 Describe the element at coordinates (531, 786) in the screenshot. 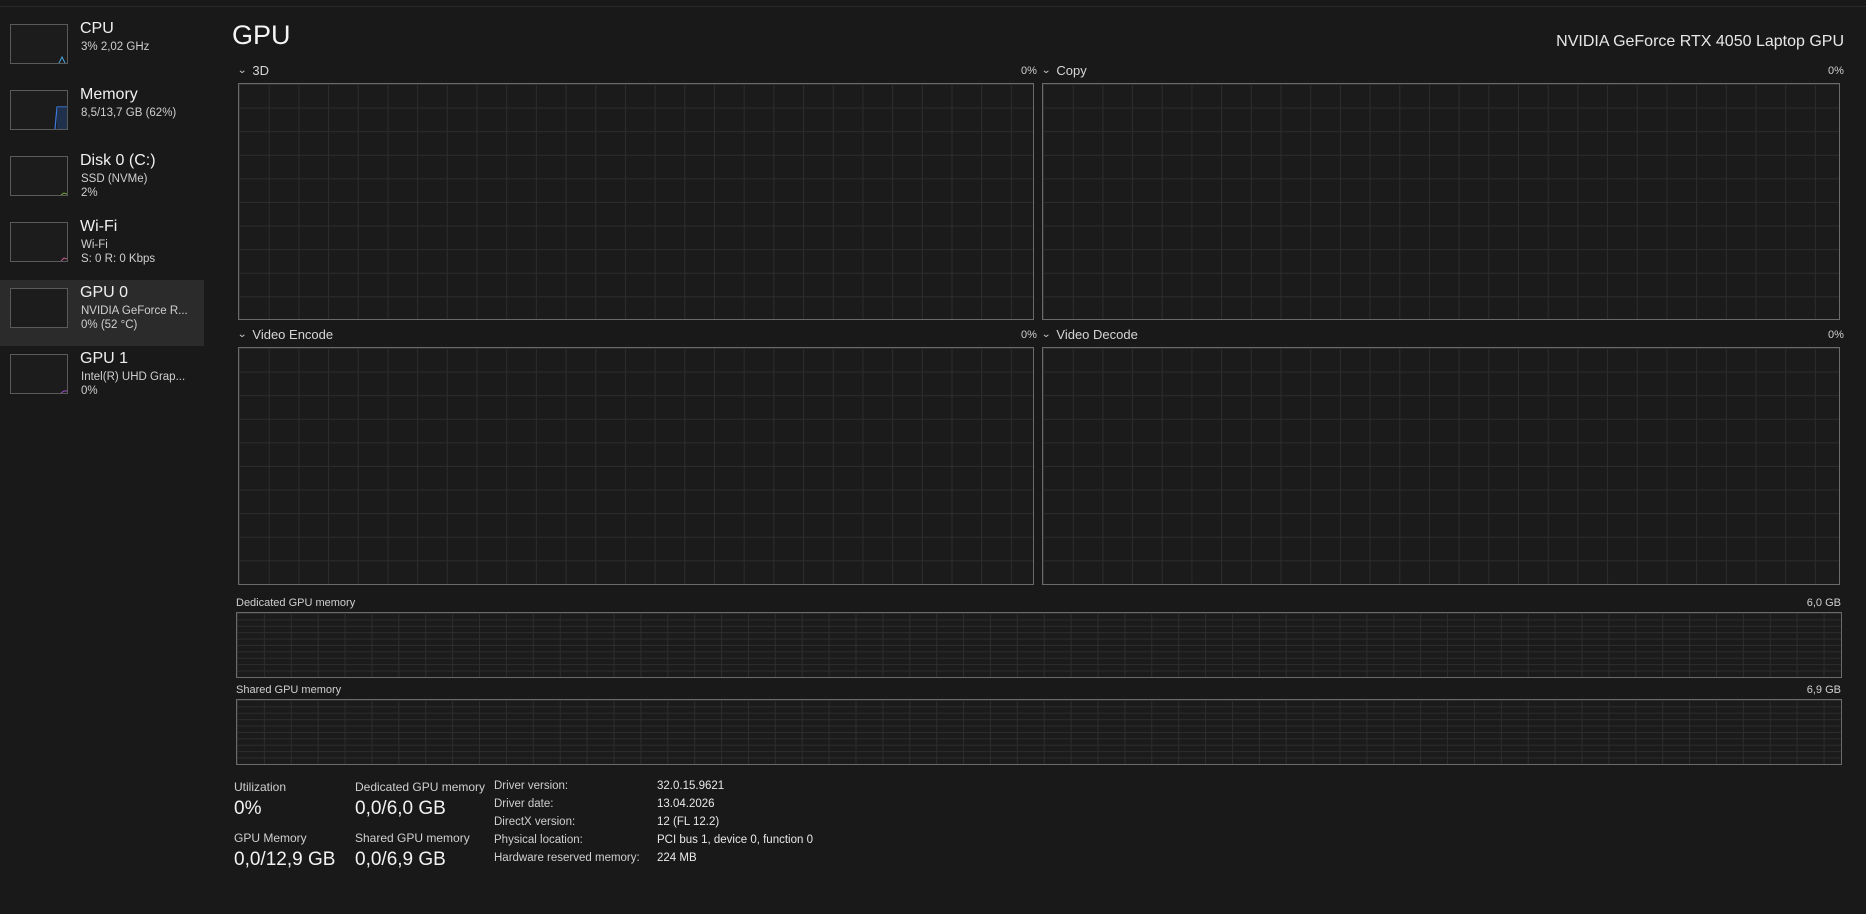

I see `driver-version-label: Driver version:` at that location.